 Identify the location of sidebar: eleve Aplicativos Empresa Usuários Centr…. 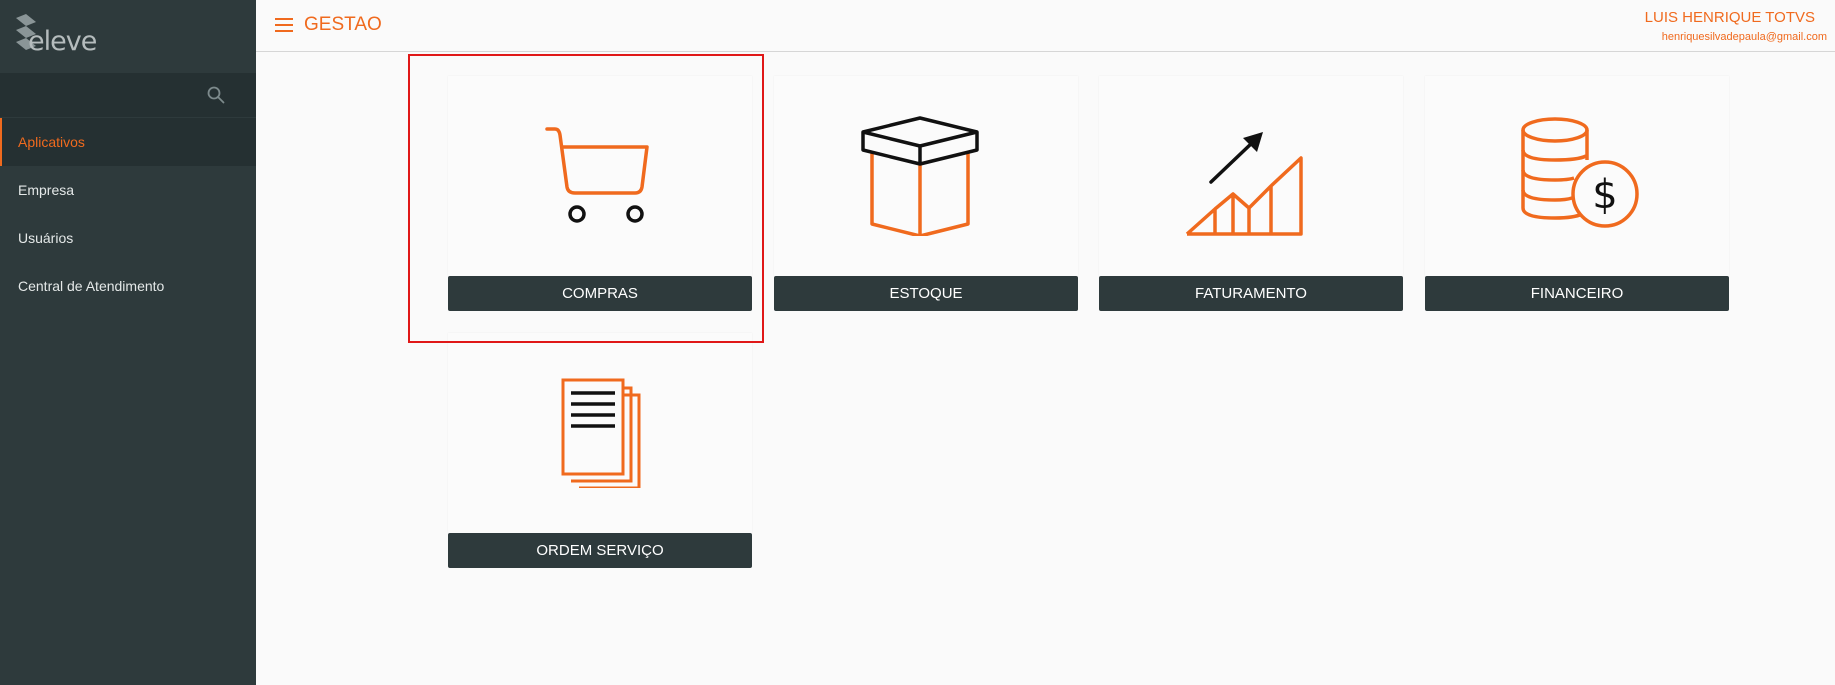
(128, 342).